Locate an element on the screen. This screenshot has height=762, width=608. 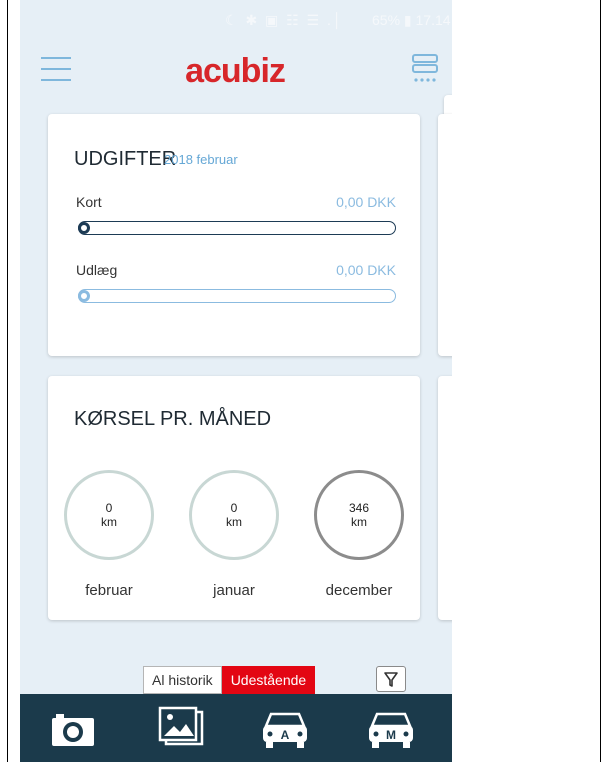
stack-list-icon is located at coordinates (425, 70).